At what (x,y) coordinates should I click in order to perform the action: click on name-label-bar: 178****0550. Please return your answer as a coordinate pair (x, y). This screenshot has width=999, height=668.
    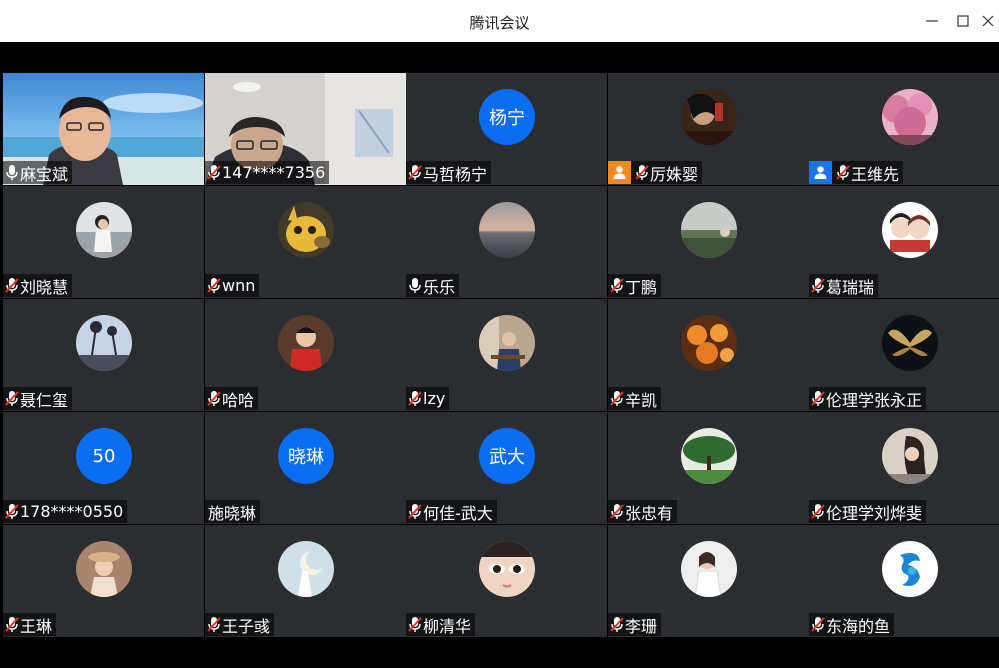
    Looking at the image, I should click on (65, 511).